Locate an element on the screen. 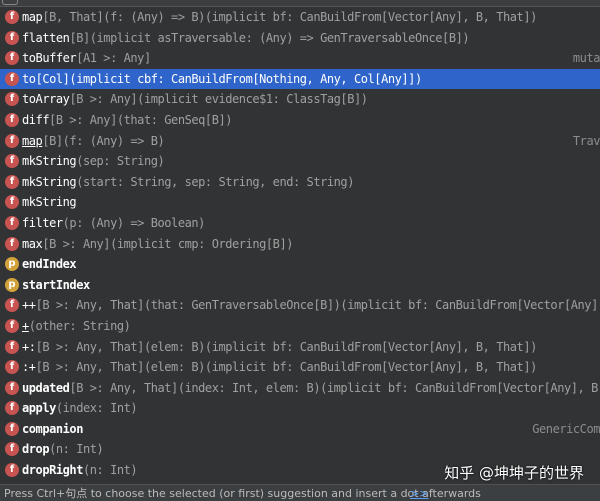  suggestion-item: f map[B](f: (Any) => B) Trav is located at coordinates (300, 141).